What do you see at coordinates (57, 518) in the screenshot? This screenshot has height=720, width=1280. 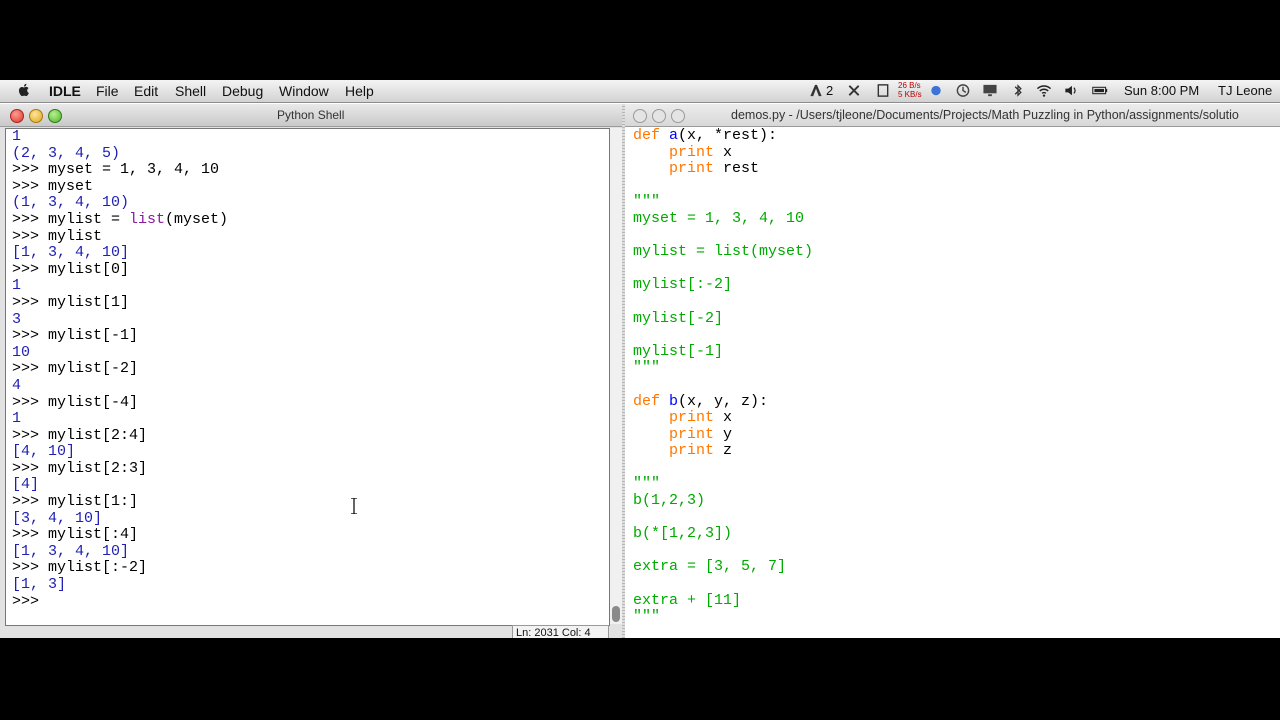 I see `shell-output-line: [3, 4, 10]` at bounding box center [57, 518].